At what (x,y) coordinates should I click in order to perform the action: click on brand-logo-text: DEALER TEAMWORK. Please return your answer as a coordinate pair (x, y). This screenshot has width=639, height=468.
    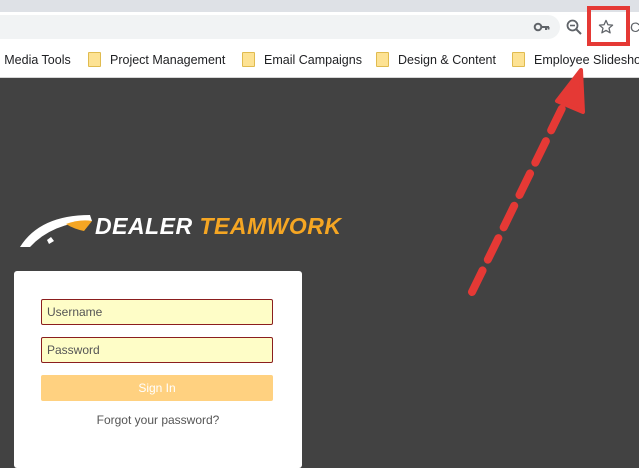
    Looking at the image, I should click on (218, 226).